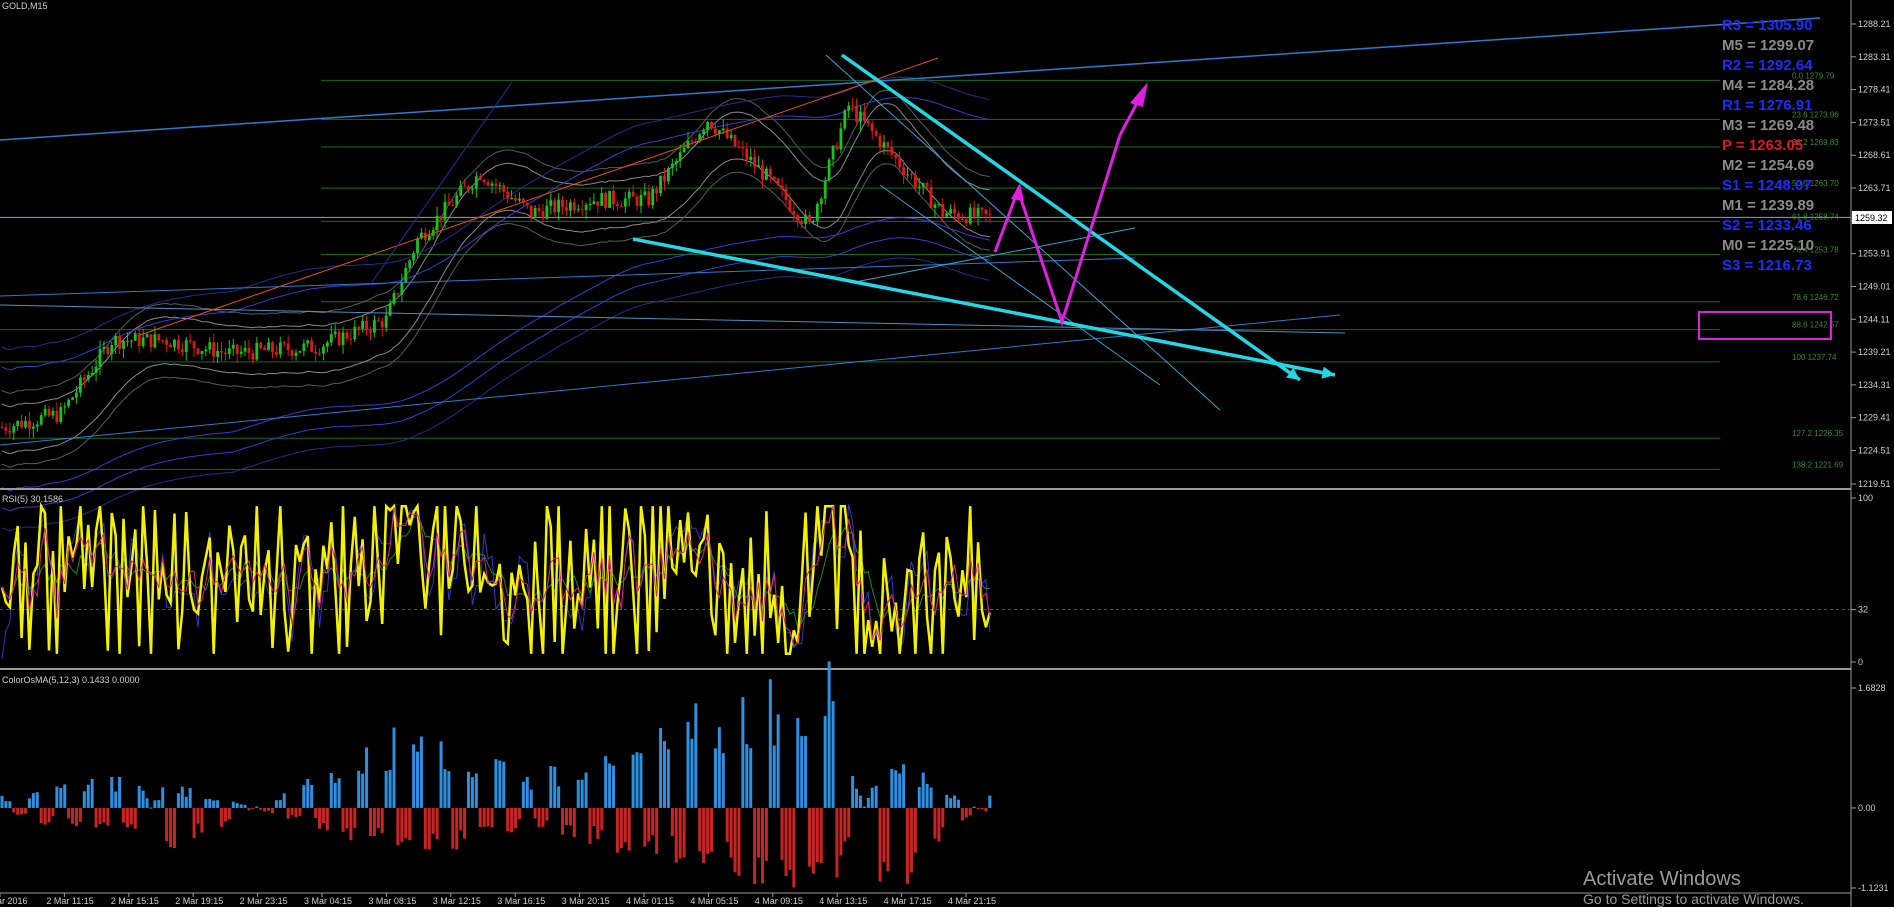 The image size is (1894, 907). Describe the element at coordinates (1874, 385) in the screenshot. I see `price-tick-label: 1234.31` at that location.